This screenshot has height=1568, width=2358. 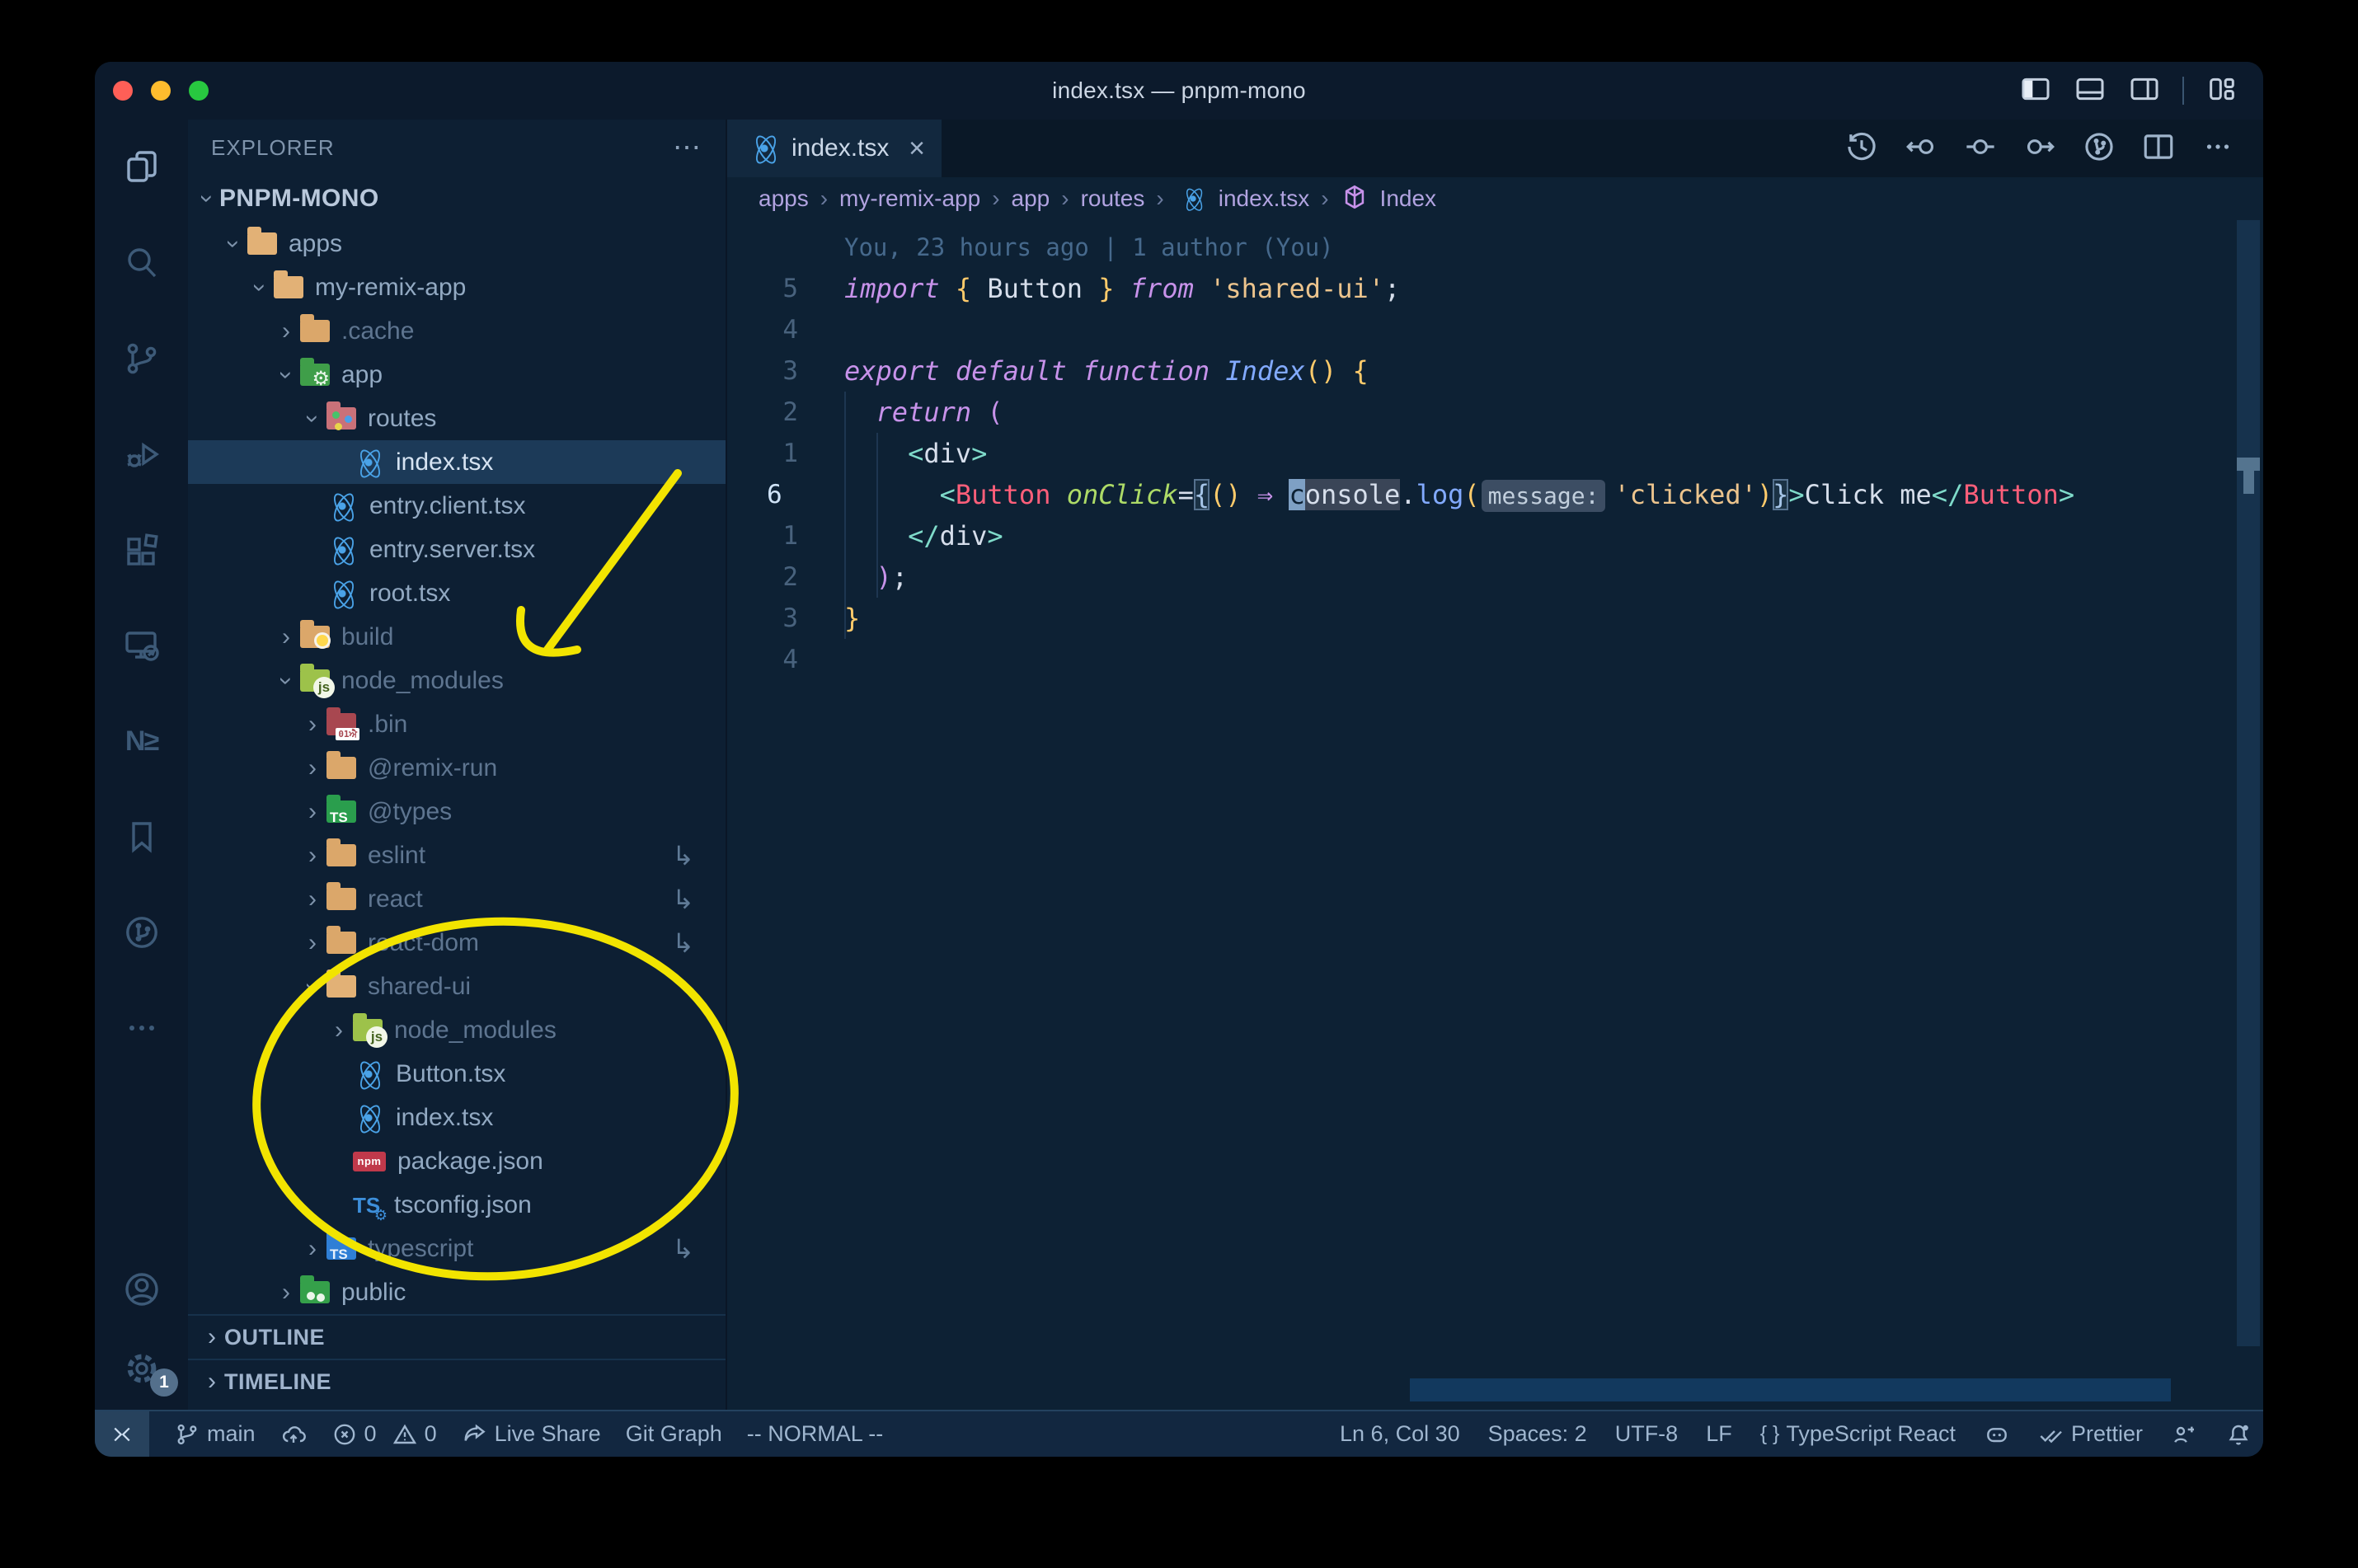 What do you see at coordinates (141, 932) in the screenshot?
I see `git-graph-icon` at bounding box center [141, 932].